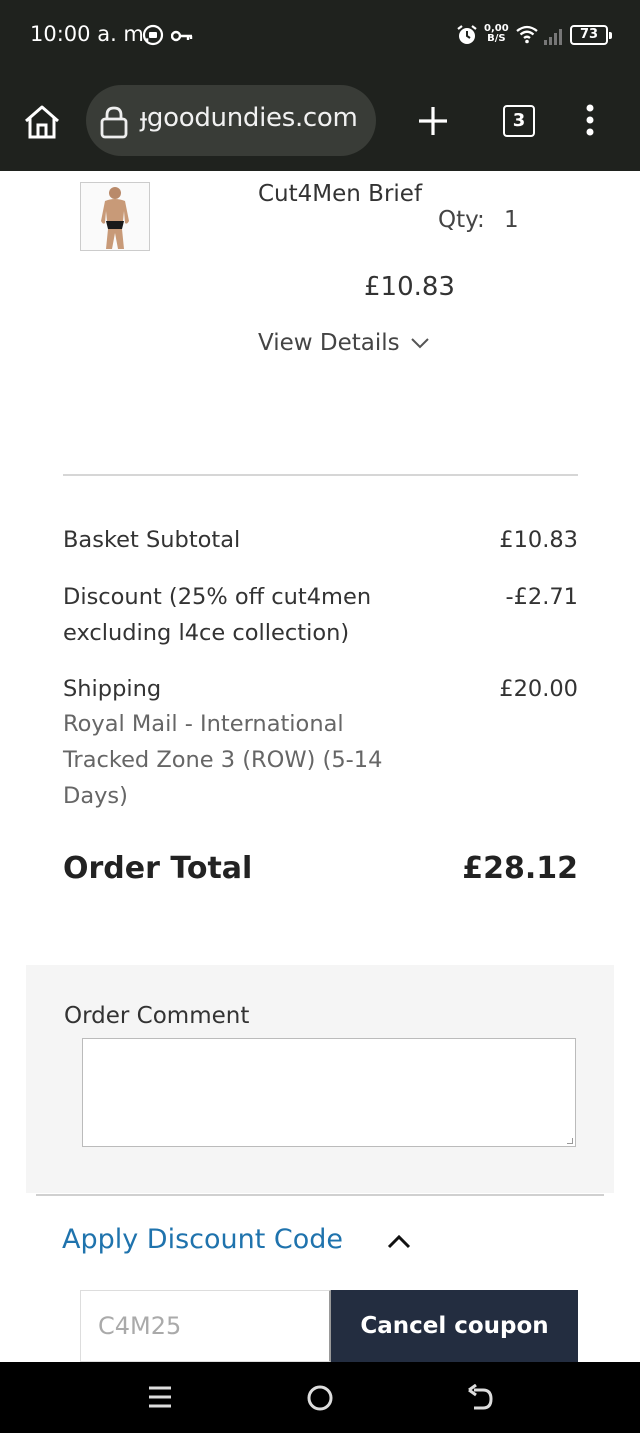  I want to click on view-details-toggle: View Details, so click(344, 343).